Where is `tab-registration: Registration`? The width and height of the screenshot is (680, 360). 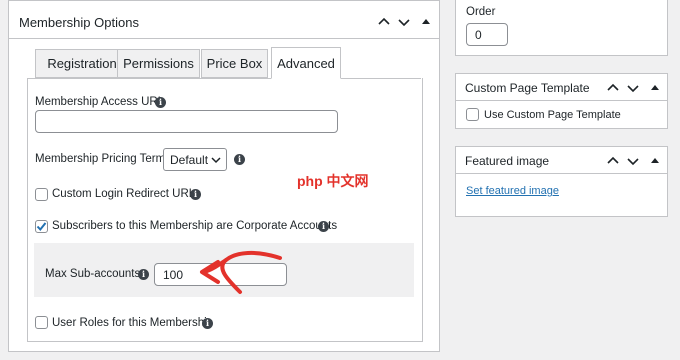
tab-registration: Registration is located at coordinates (82, 63).